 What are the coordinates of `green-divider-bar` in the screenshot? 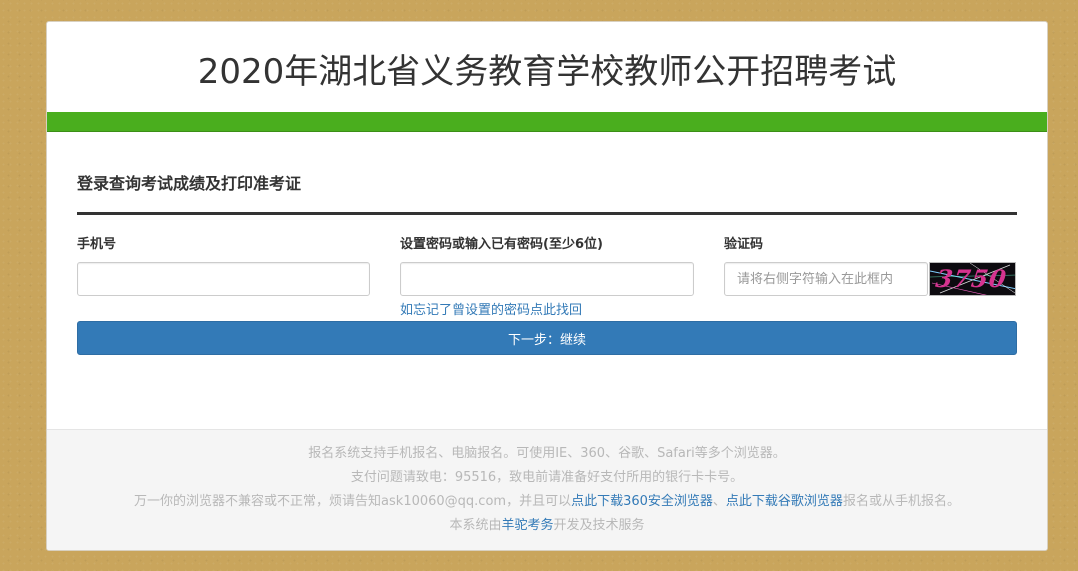 It's located at (547, 122).